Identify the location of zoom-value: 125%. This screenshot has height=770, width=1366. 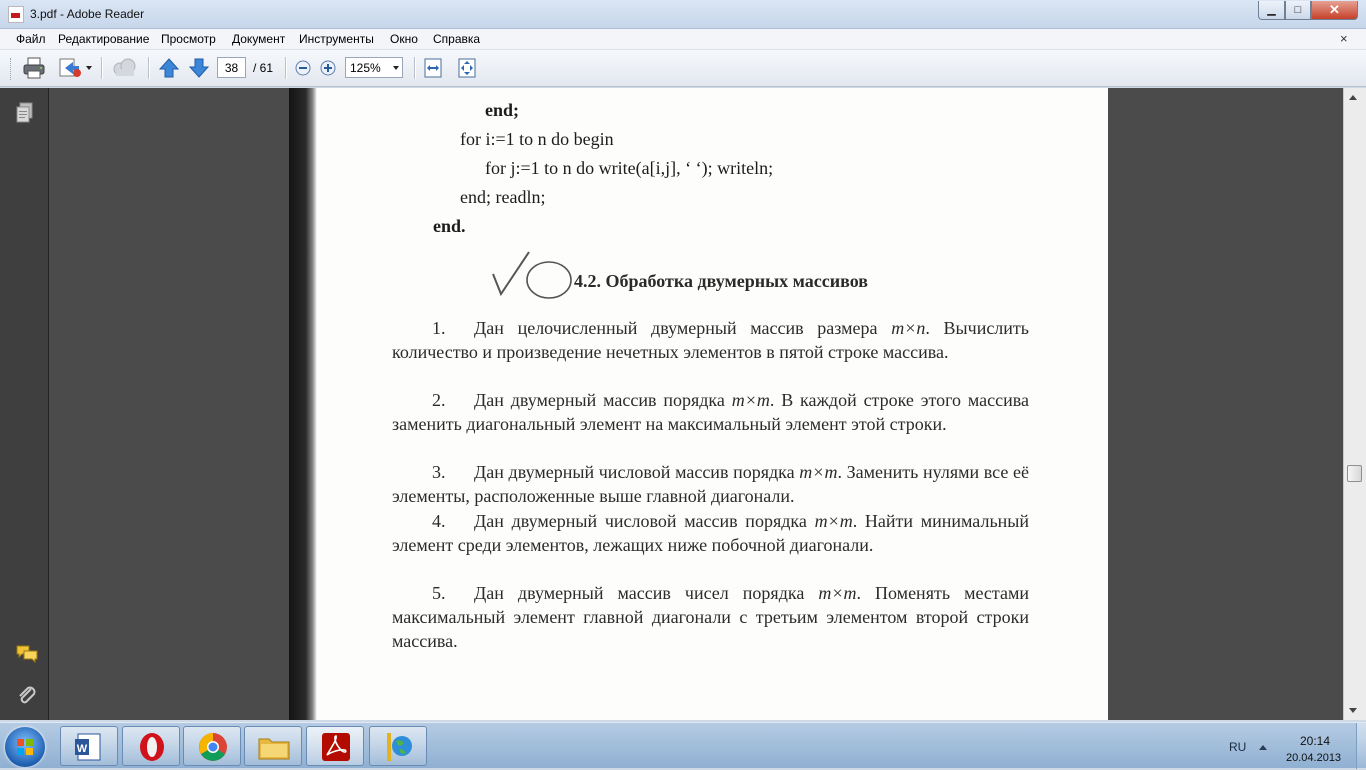
(365, 68).